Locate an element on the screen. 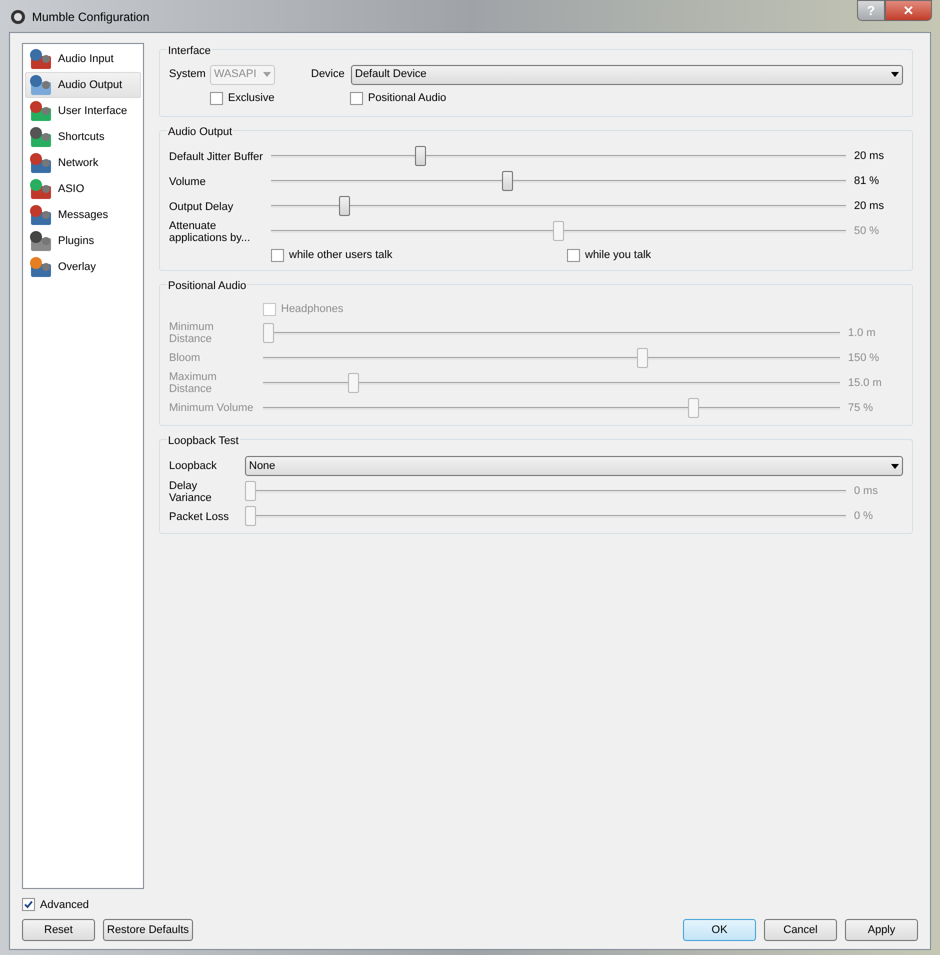  window-title: Mumble Configuration is located at coordinates (91, 17).